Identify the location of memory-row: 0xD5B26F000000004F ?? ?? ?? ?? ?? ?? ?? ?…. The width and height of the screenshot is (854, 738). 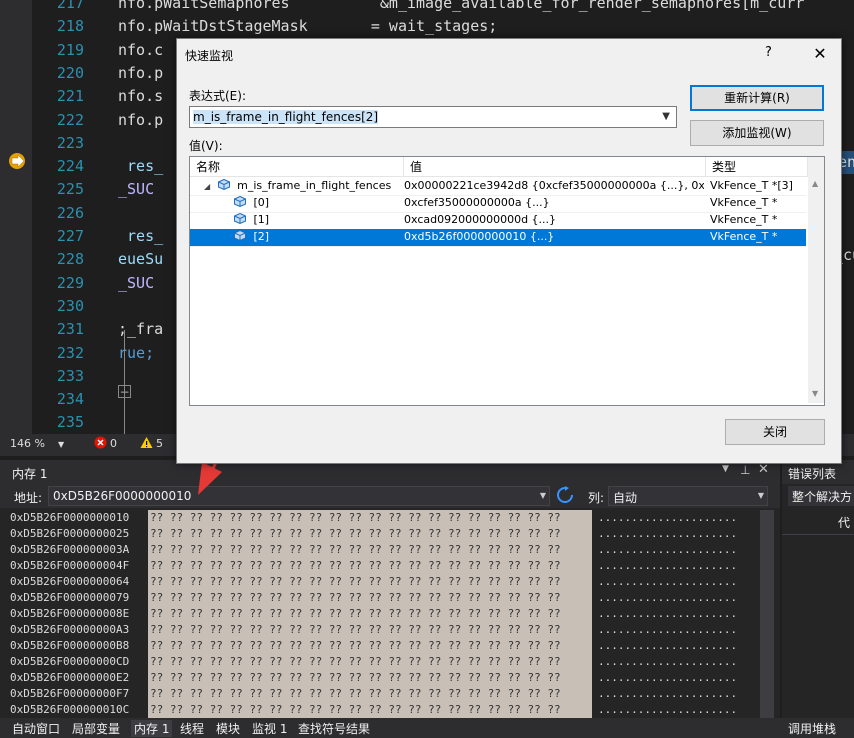
(380, 566).